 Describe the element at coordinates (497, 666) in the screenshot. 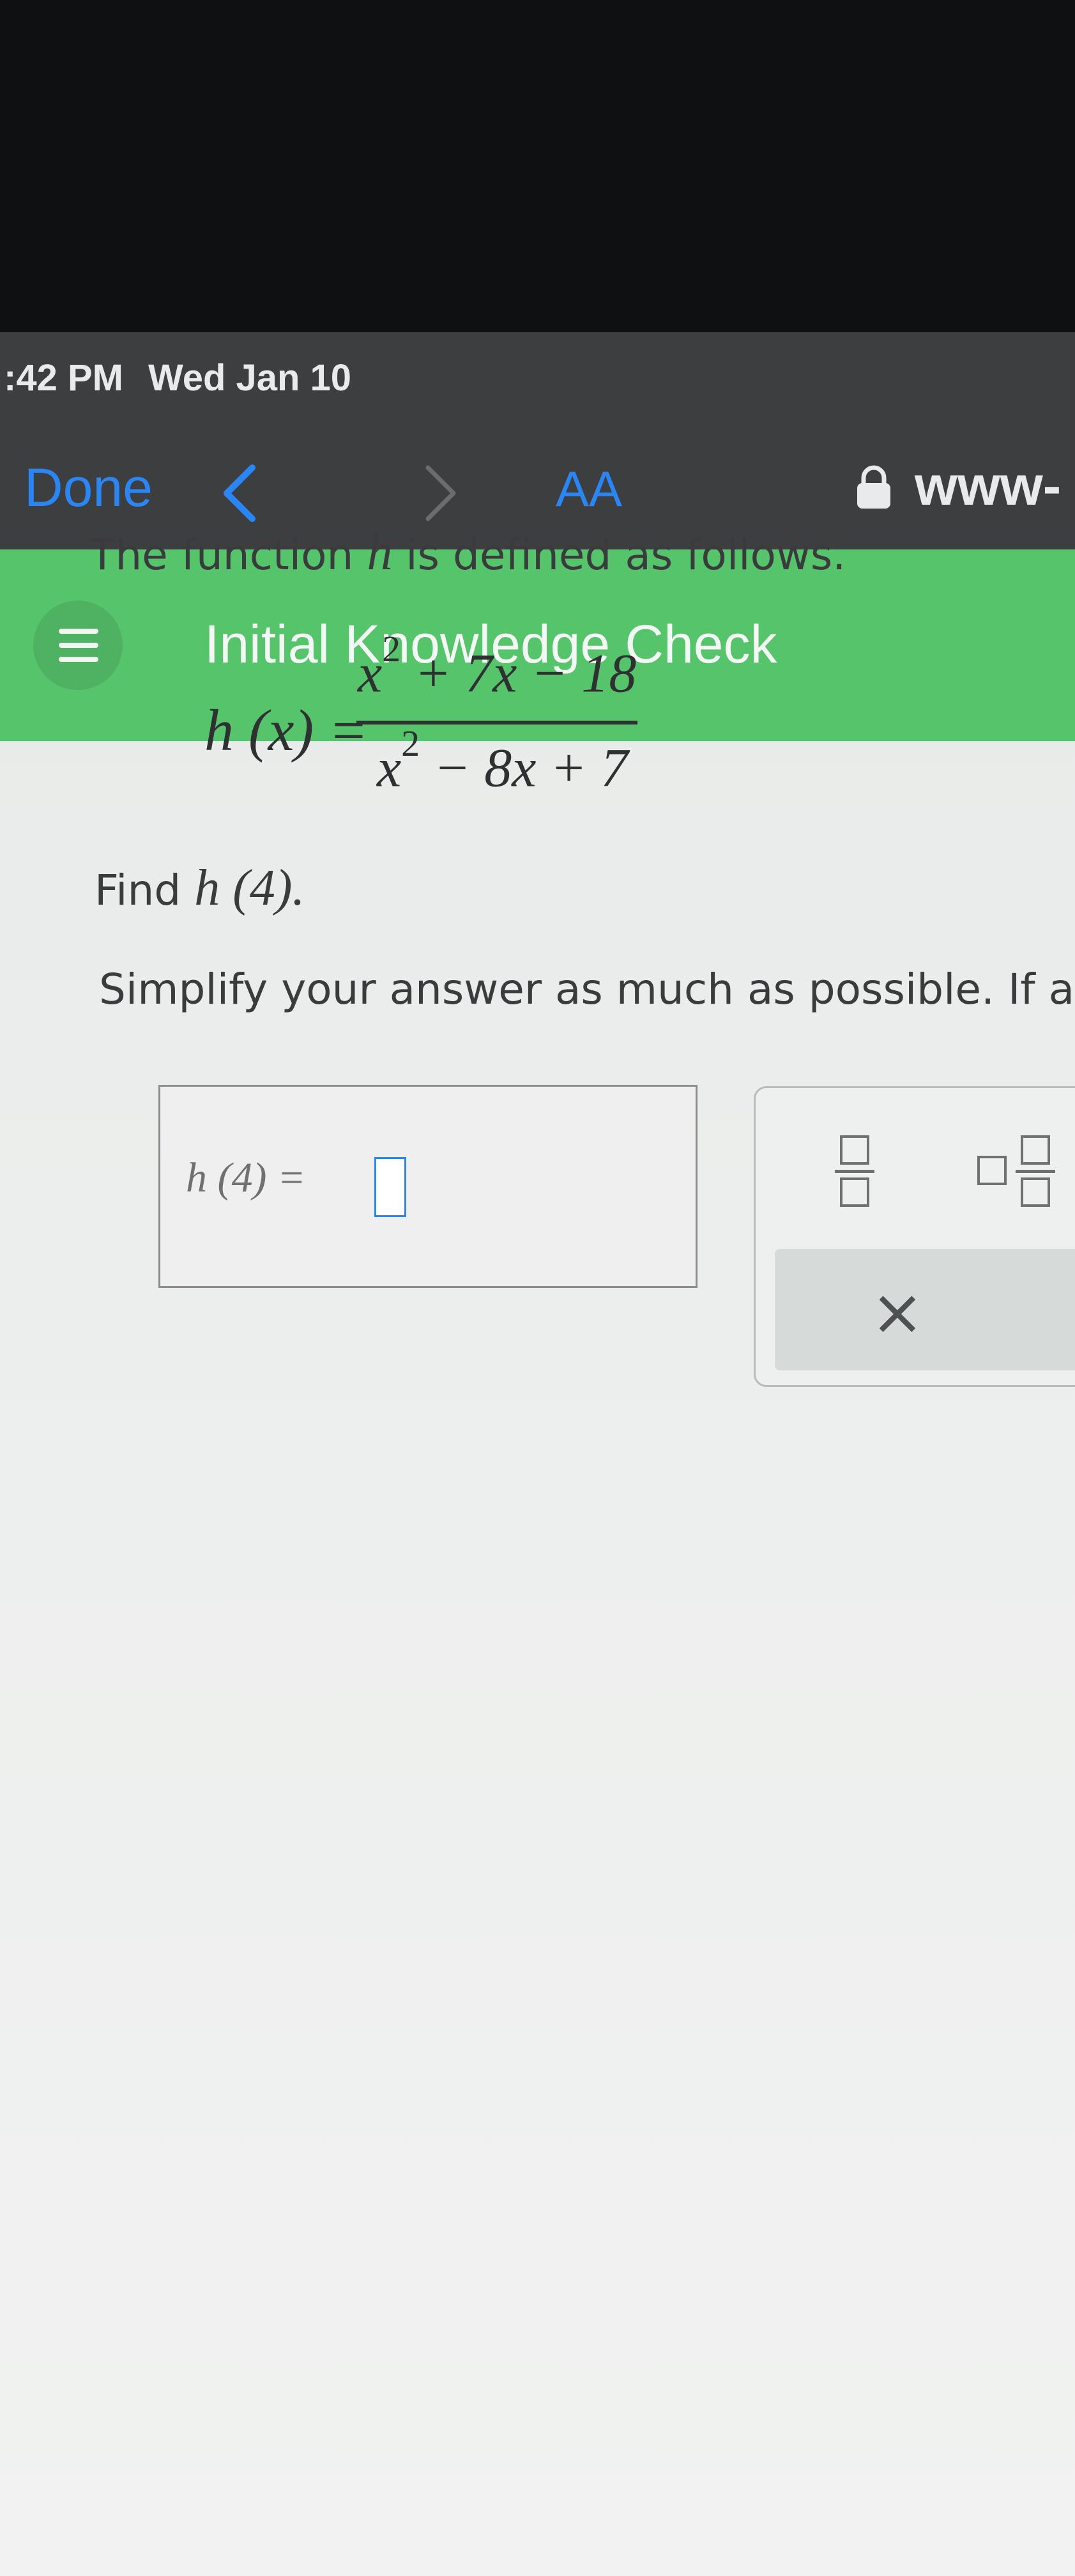

I see `formula-numerator: x2 + 7x − 18` at that location.